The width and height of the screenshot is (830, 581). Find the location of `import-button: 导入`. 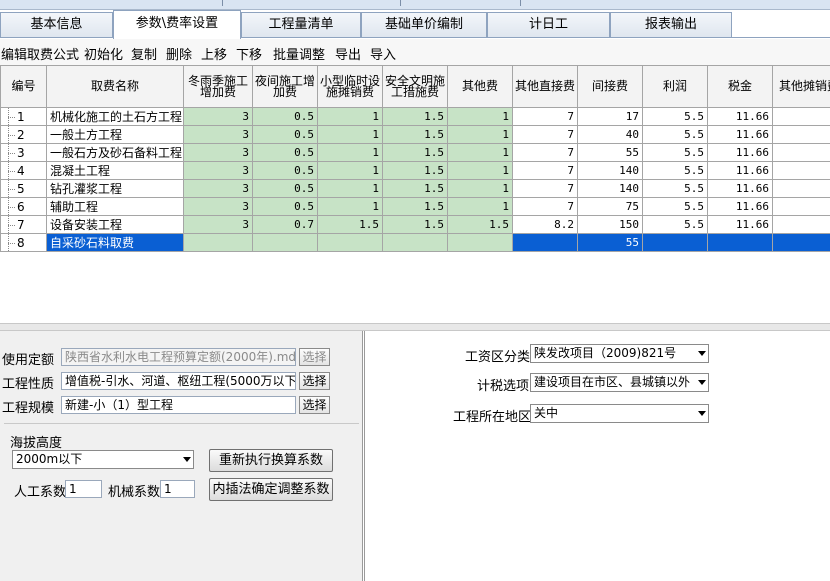

import-button: 导入 is located at coordinates (383, 53).